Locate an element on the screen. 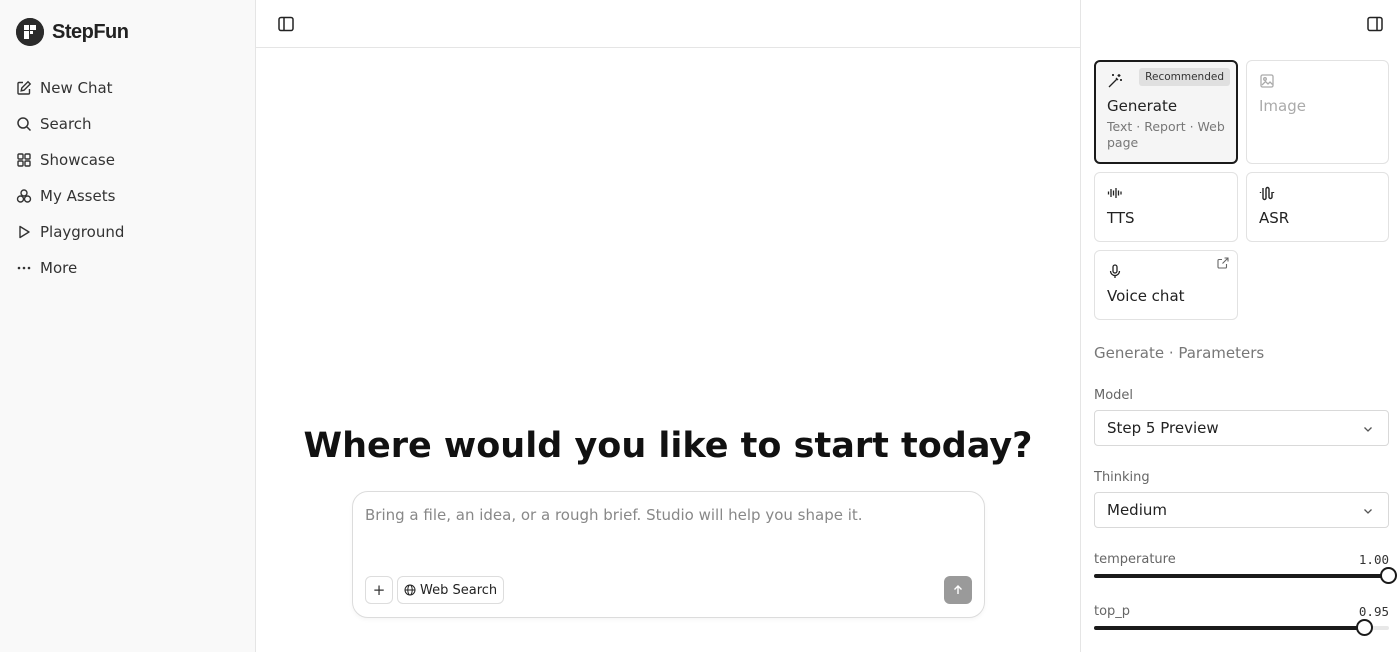 This screenshot has width=1400, height=652. temperature-value: 1.00 is located at coordinates (1373, 559).